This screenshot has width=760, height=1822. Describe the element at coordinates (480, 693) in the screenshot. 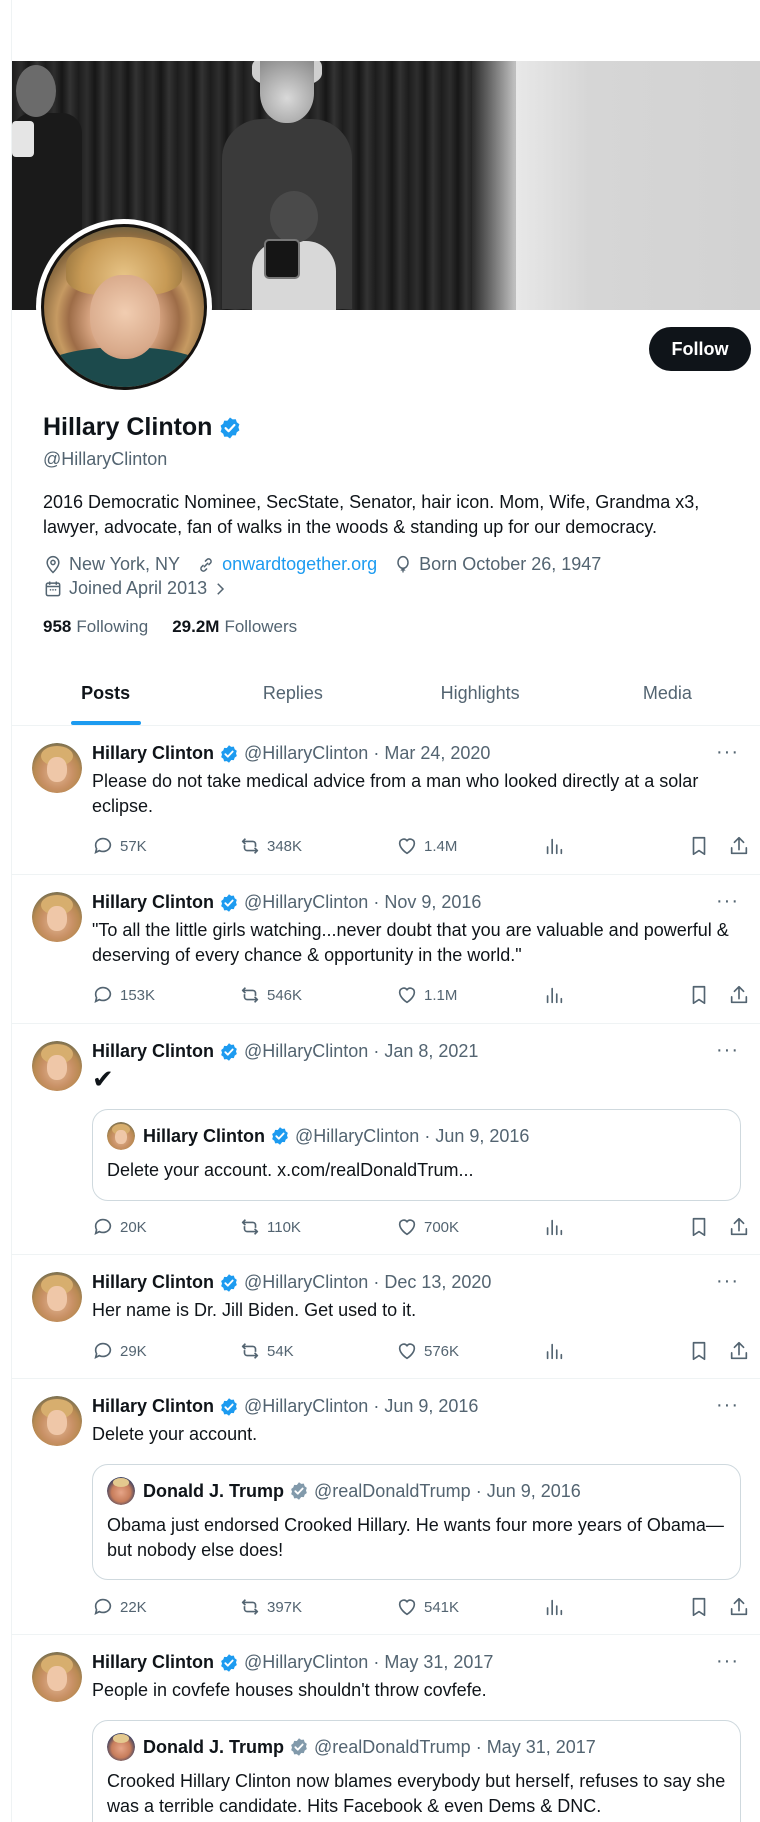

I see `tab-highlights-label: Highlights` at that location.